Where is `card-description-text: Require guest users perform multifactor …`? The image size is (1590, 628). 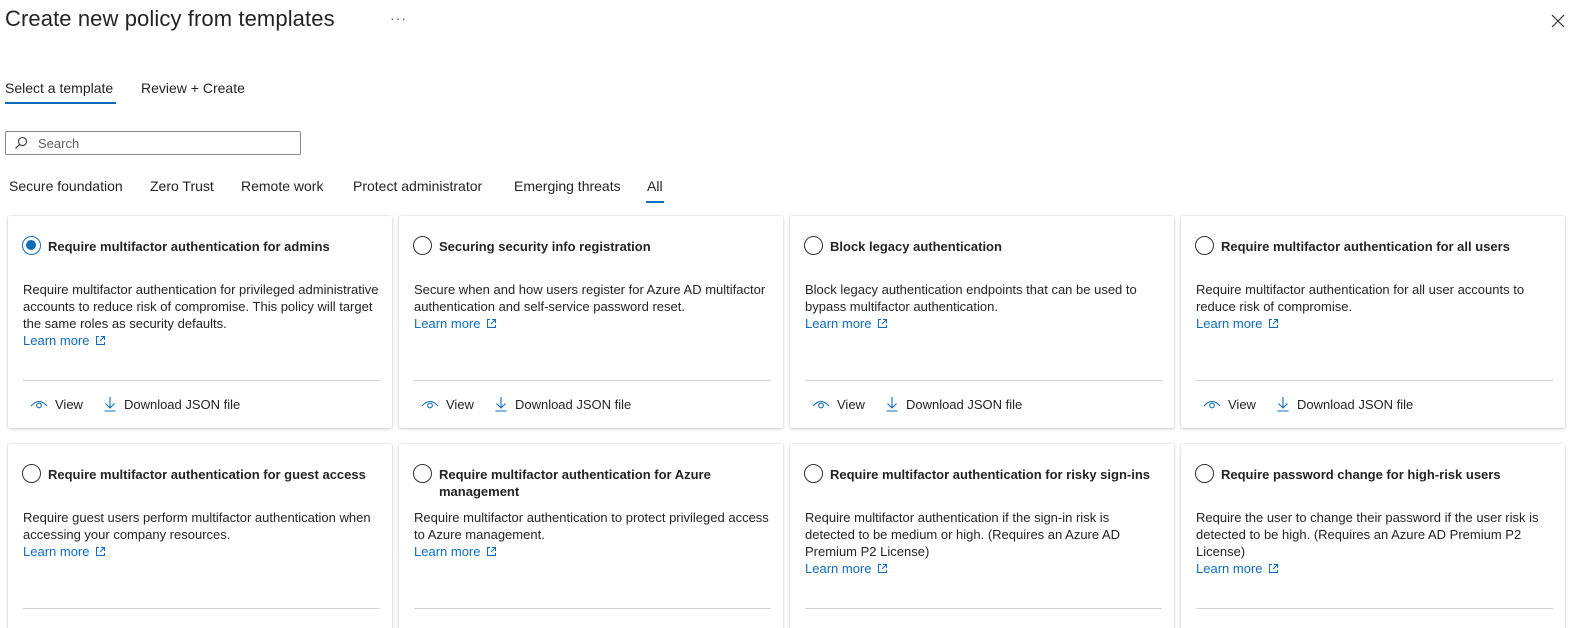 card-description-text: Require guest users perform multifactor … is located at coordinates (197, 526).